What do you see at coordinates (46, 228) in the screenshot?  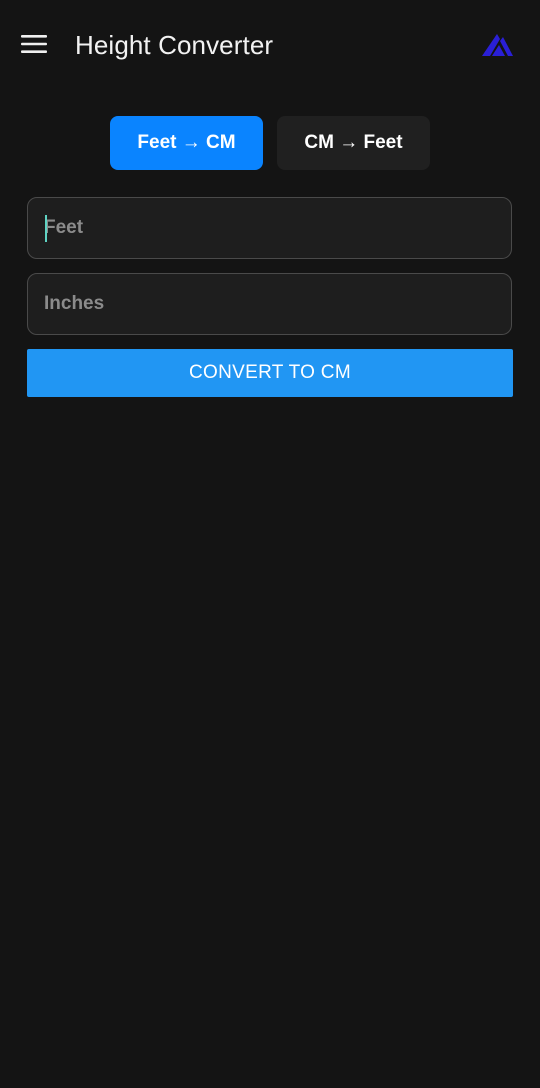 I see `text-cursor` at bounding box center [46, 228].